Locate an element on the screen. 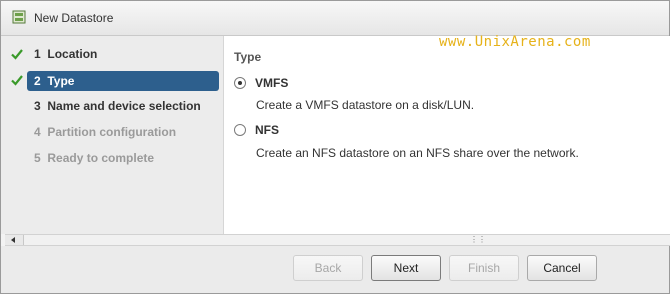  step-name-and-device-selection: 3 Name and device selection is located at coordinates (123, 106).